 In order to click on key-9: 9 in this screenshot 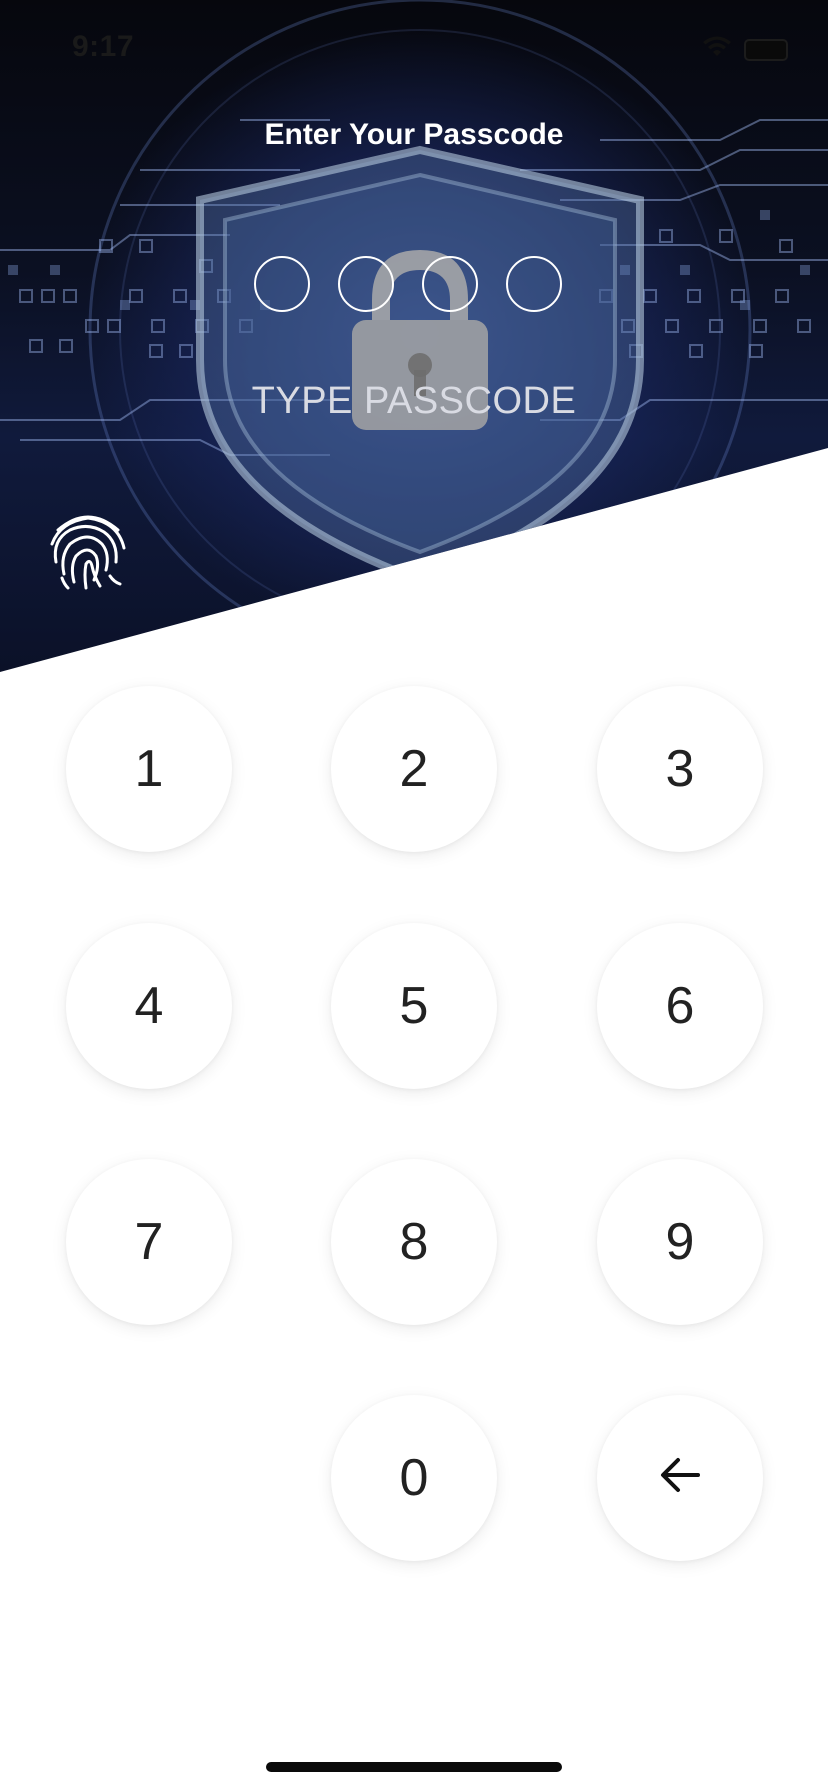, I will do `click(680, 1242)`.